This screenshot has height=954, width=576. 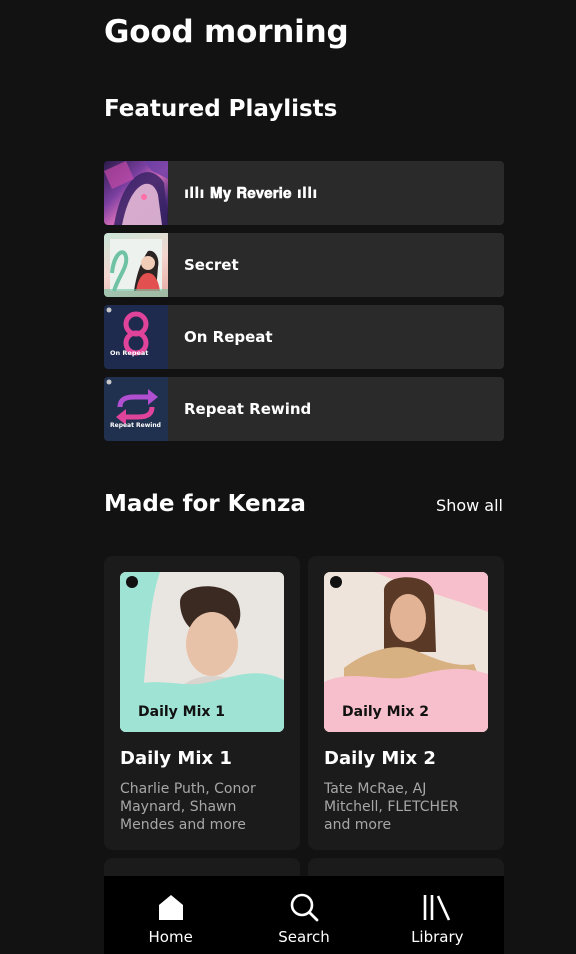 What do you see at coordinates (226, 32) in the screenshot?
I see `greeting-title: Good morning` at bounding box center [226, 32].